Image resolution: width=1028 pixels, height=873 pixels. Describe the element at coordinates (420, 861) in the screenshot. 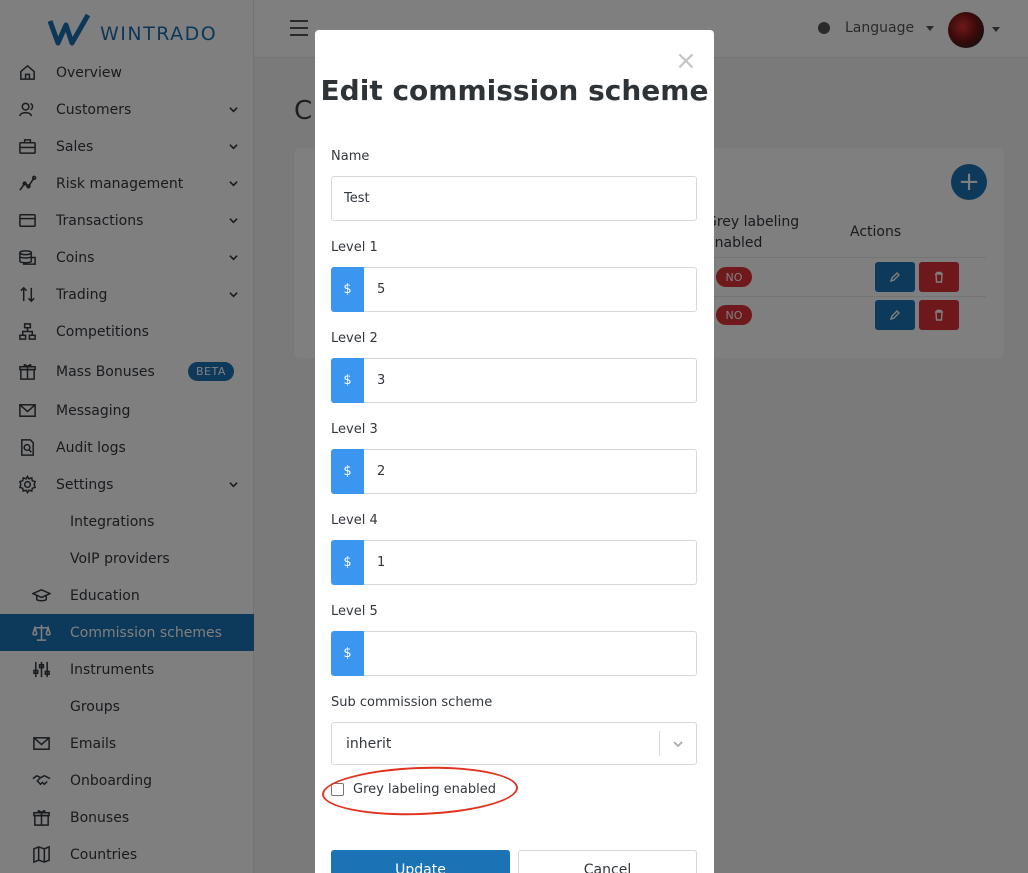

I see `update-button: Update` at that location.